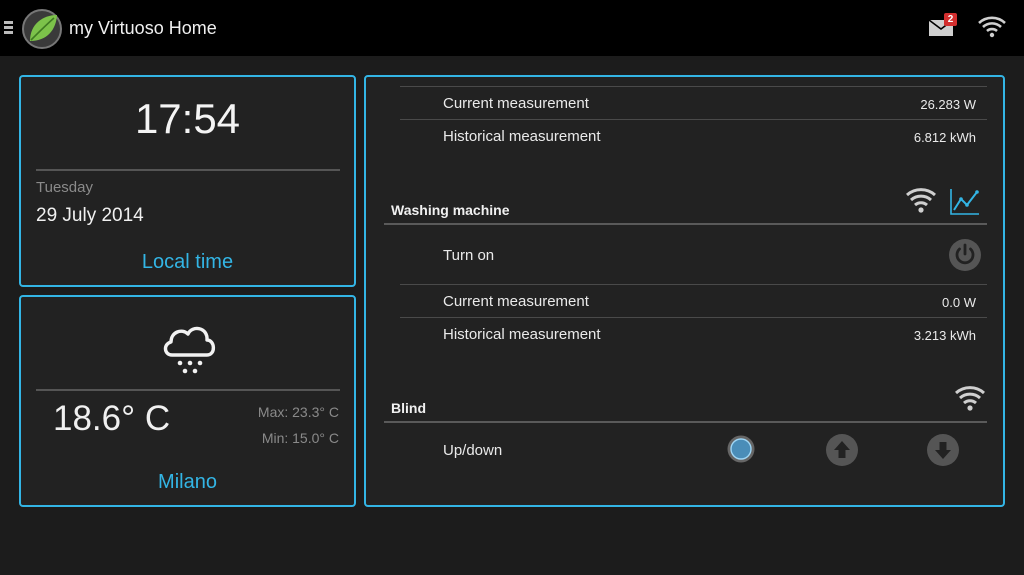  What do you see at coordinates (187, 262) in the screenshot?
I see `local-time-label: Local time` at bounding box center [187, 262].